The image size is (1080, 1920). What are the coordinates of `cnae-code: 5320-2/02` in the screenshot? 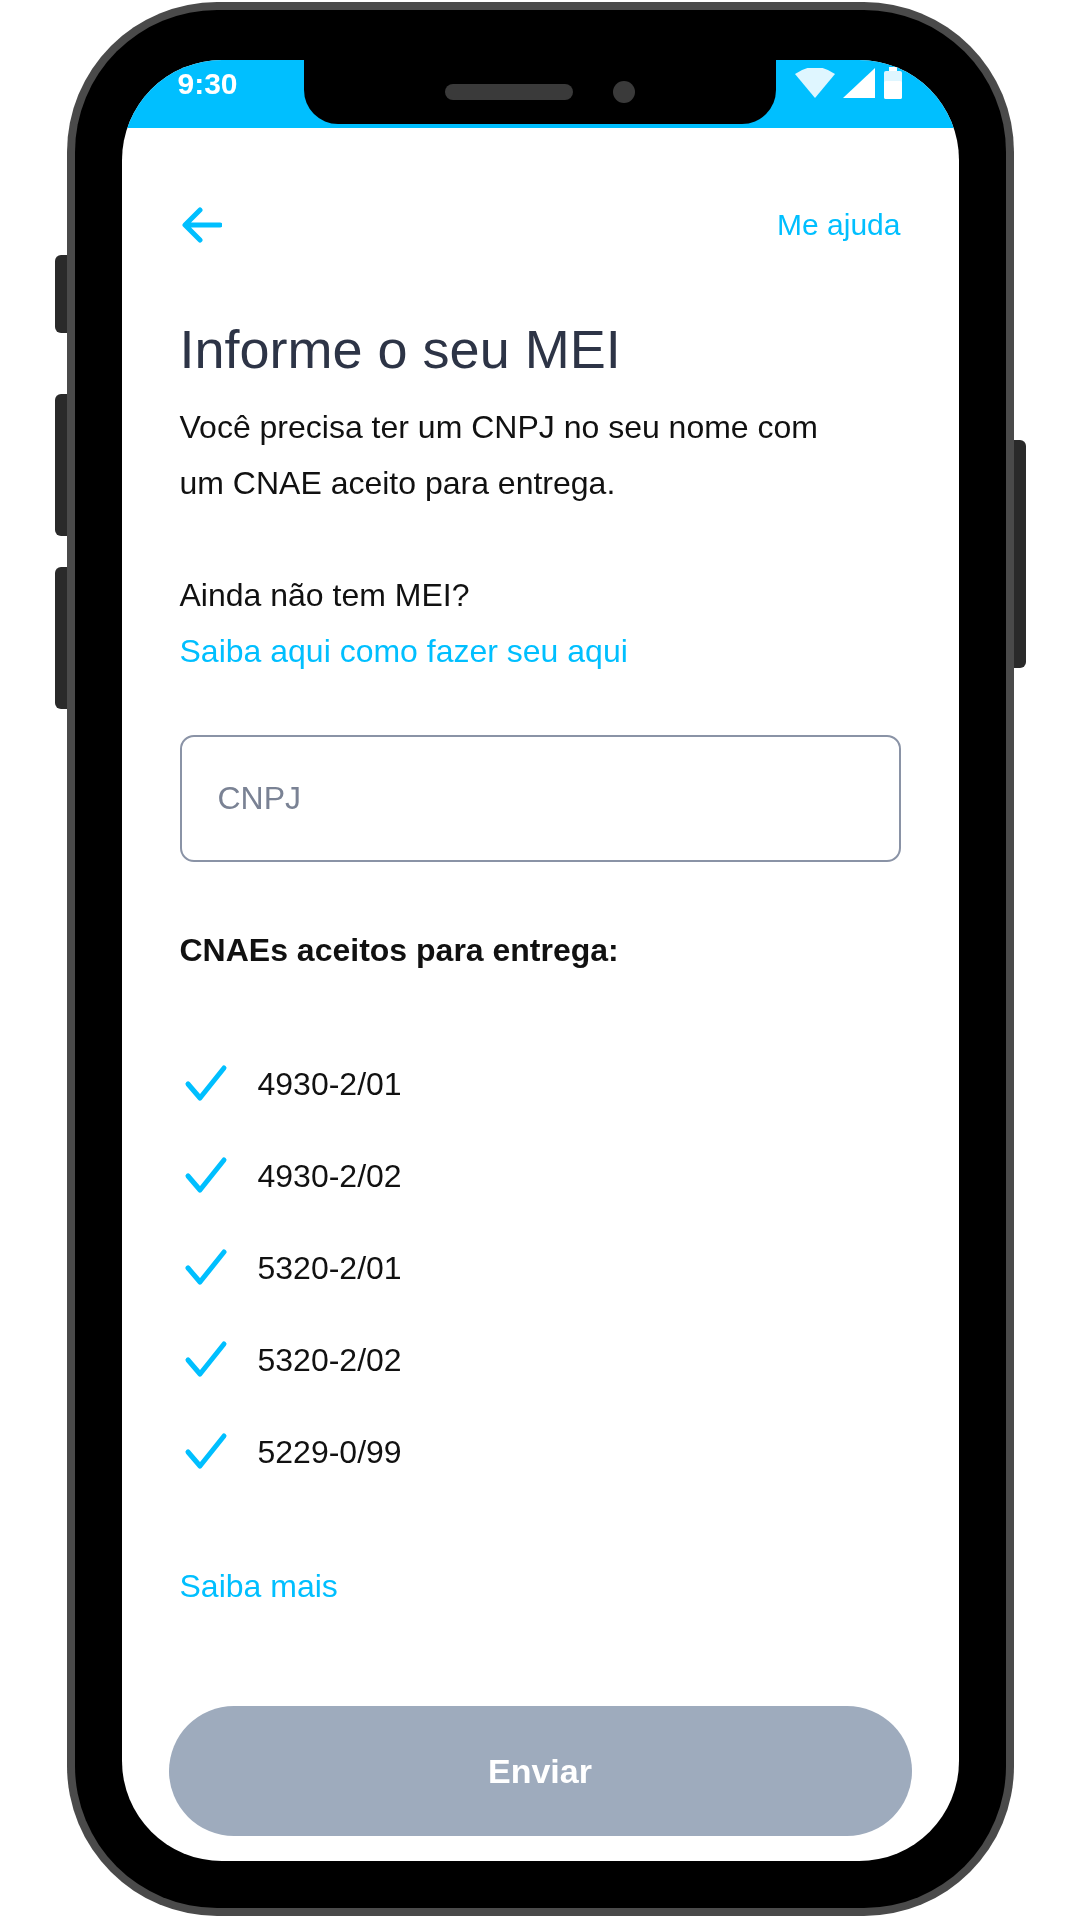 It's located at (329, 1360).